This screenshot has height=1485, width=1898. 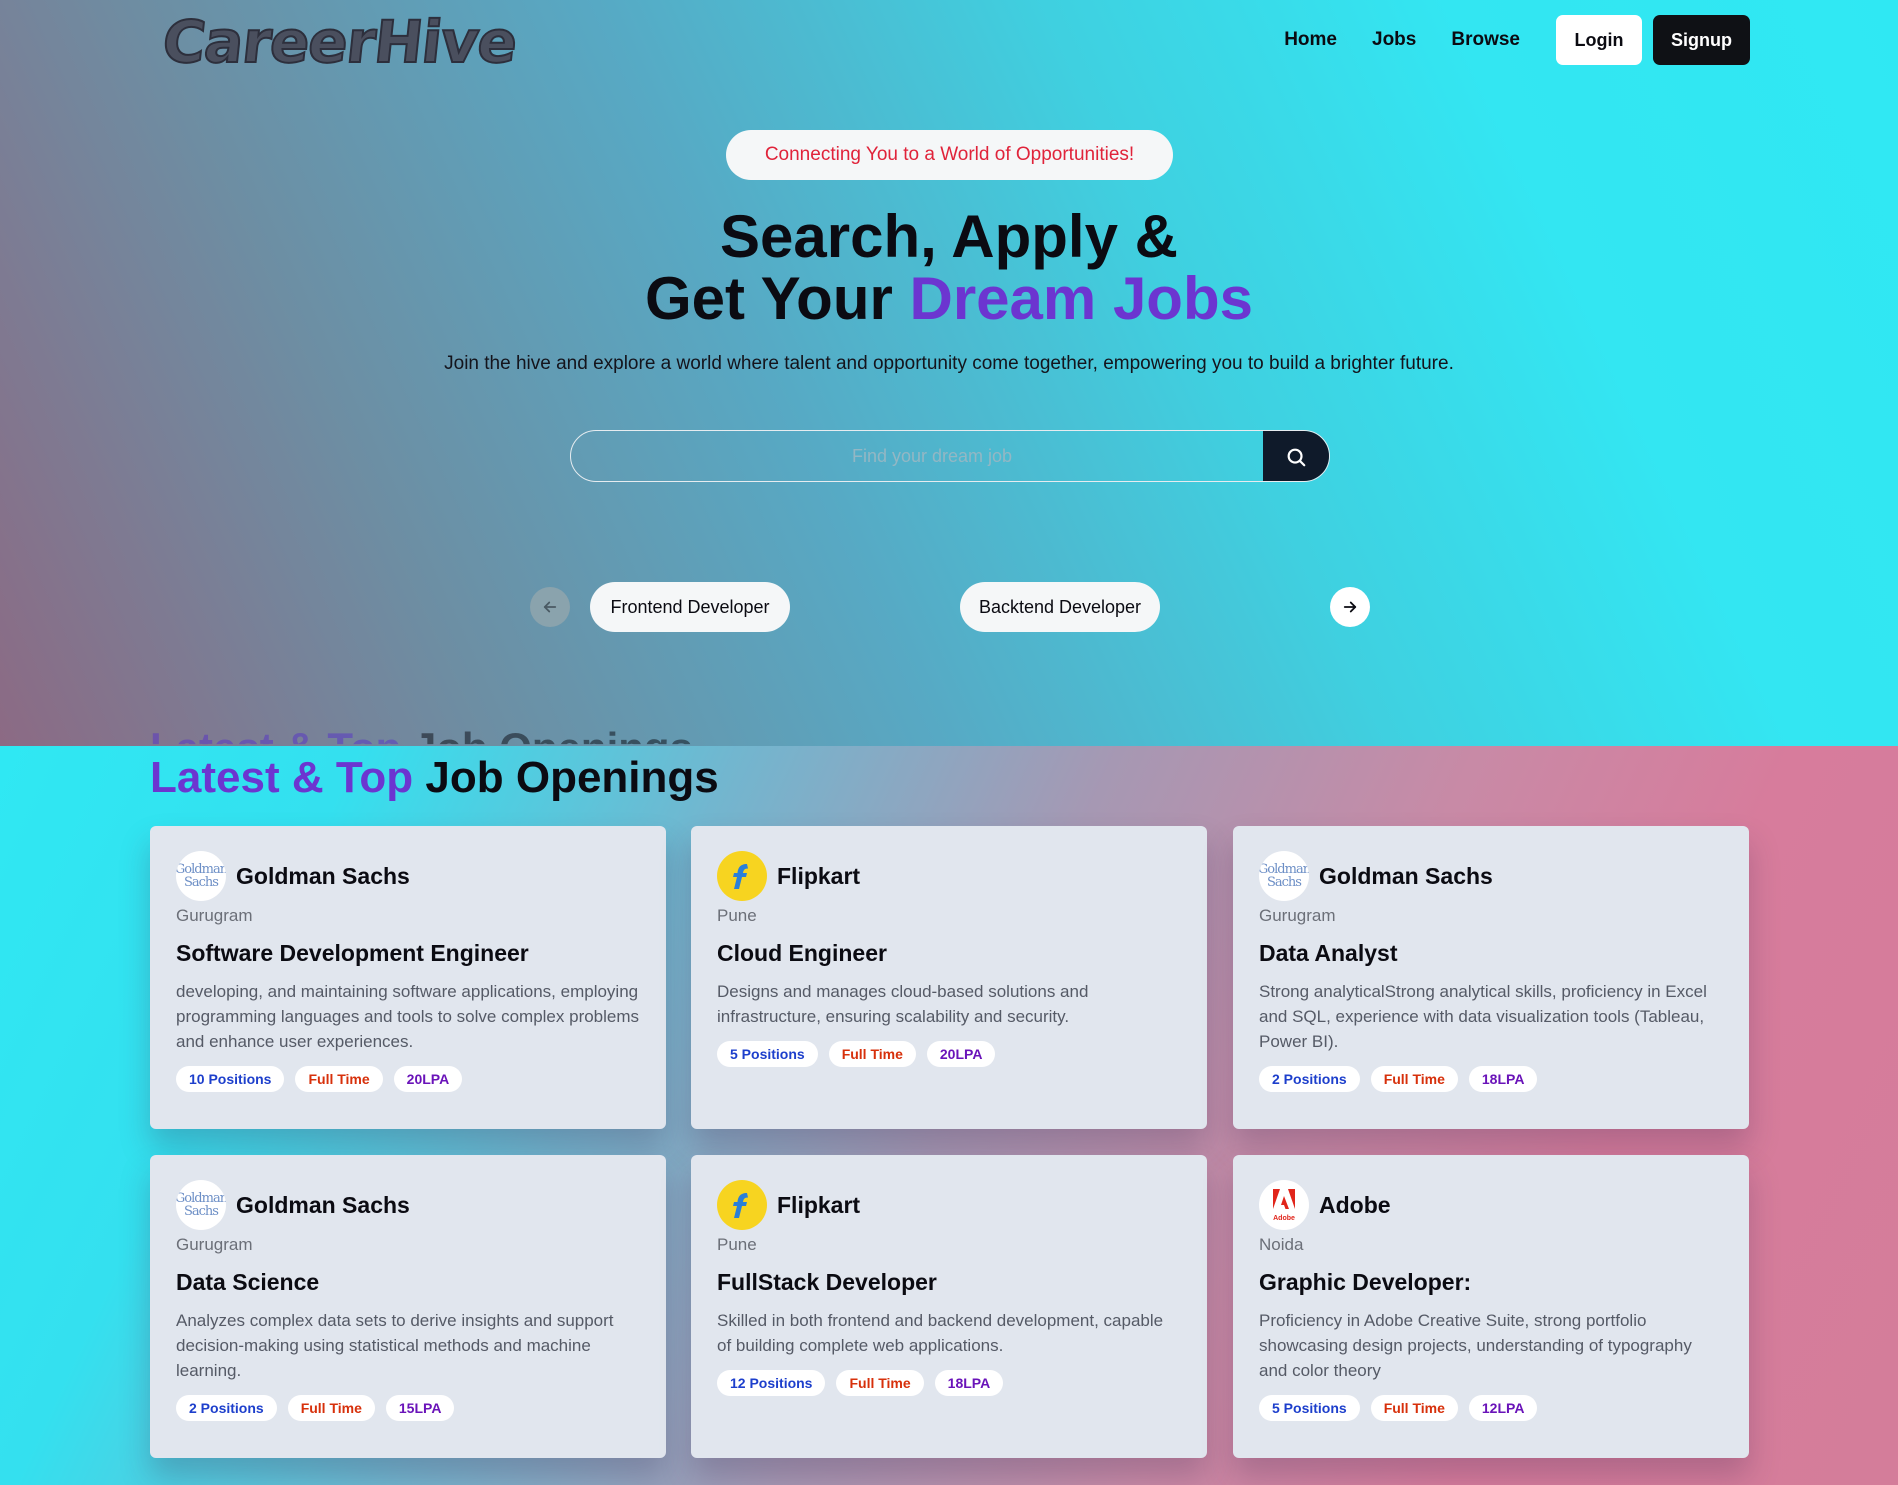 I want to click on site-logo: CareerHive, so click(x=339, y=42).